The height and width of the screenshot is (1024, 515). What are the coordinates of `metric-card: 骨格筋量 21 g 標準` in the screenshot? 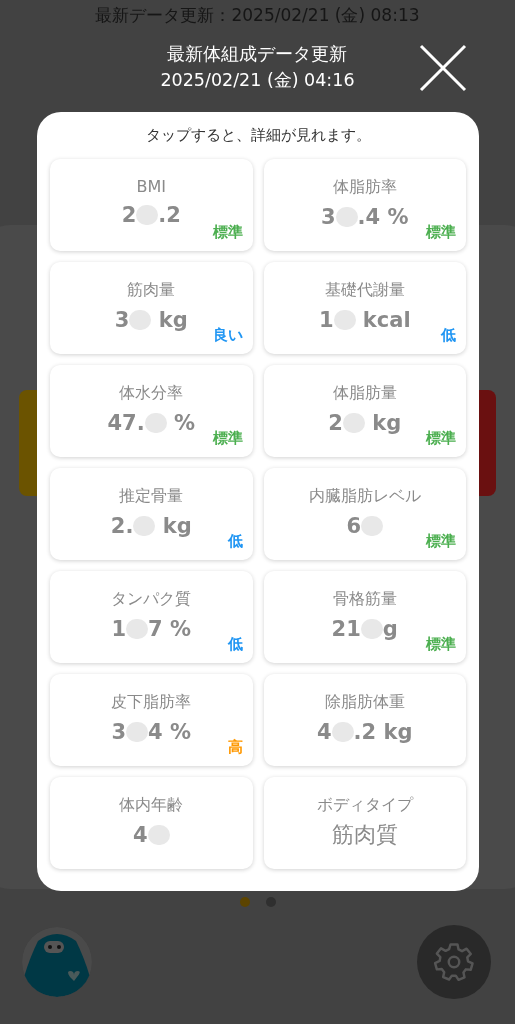 It's located at (364, 617).